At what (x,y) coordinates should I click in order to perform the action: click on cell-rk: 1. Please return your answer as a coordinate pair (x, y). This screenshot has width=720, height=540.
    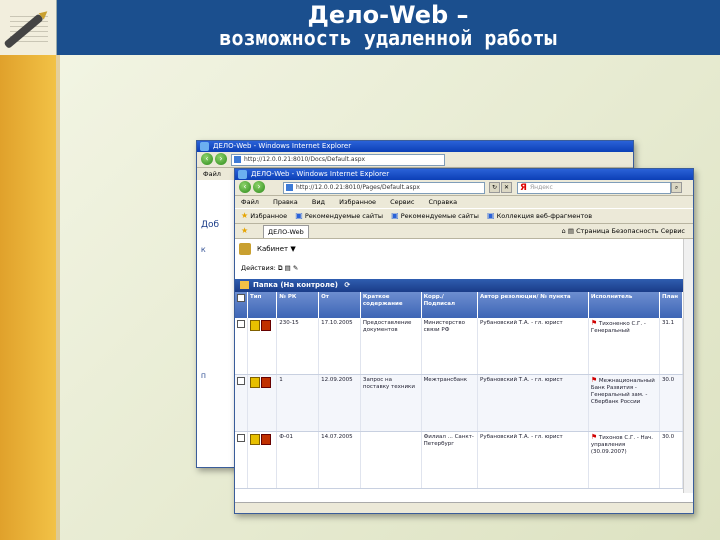
    Looking at the image, I should click on (298, 403).